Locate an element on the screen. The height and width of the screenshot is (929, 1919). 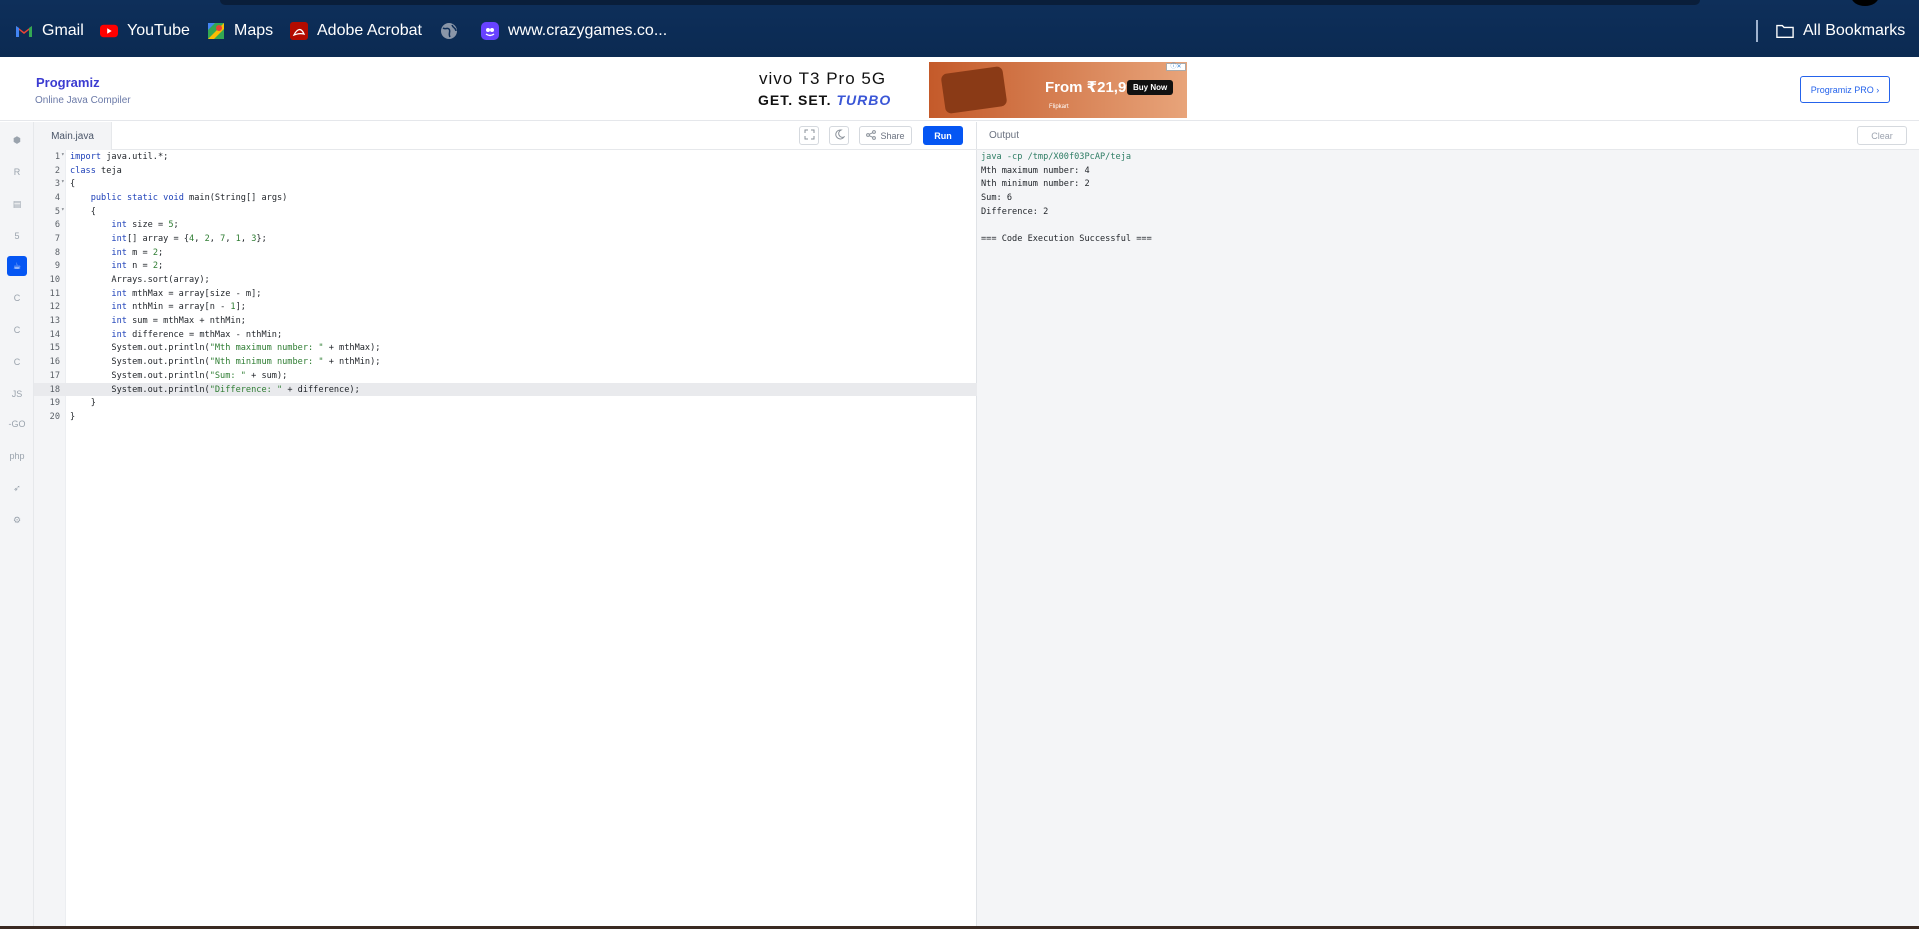
share-label: Share is located at coordinates (892, 135).